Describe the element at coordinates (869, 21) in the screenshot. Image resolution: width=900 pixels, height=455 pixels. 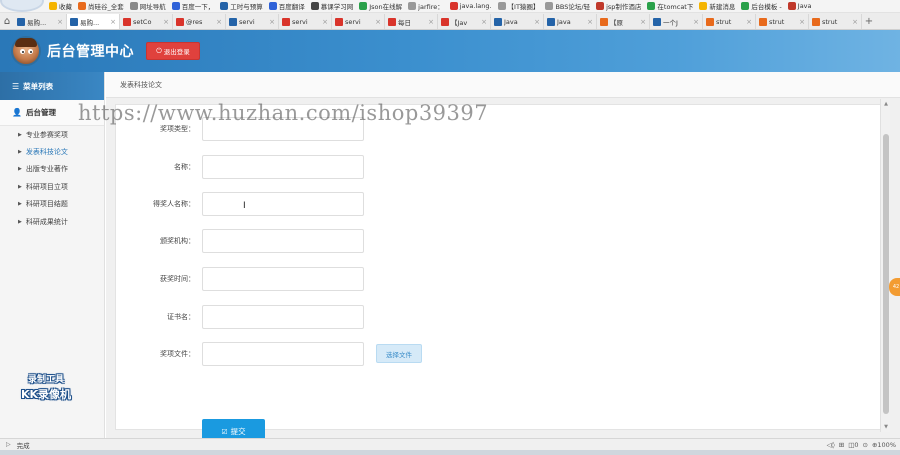
I see `new-tab-icon: +` at that location.